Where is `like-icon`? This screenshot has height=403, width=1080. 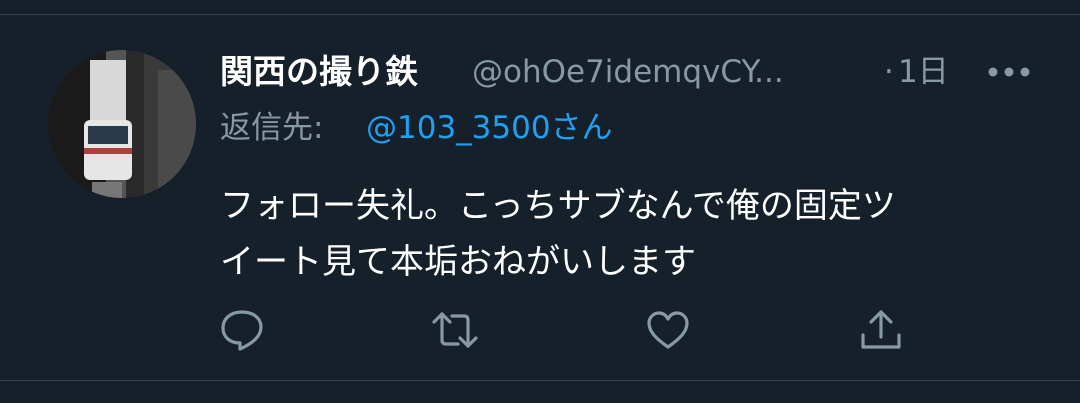
like-icon is located at coordinates (668, 330).